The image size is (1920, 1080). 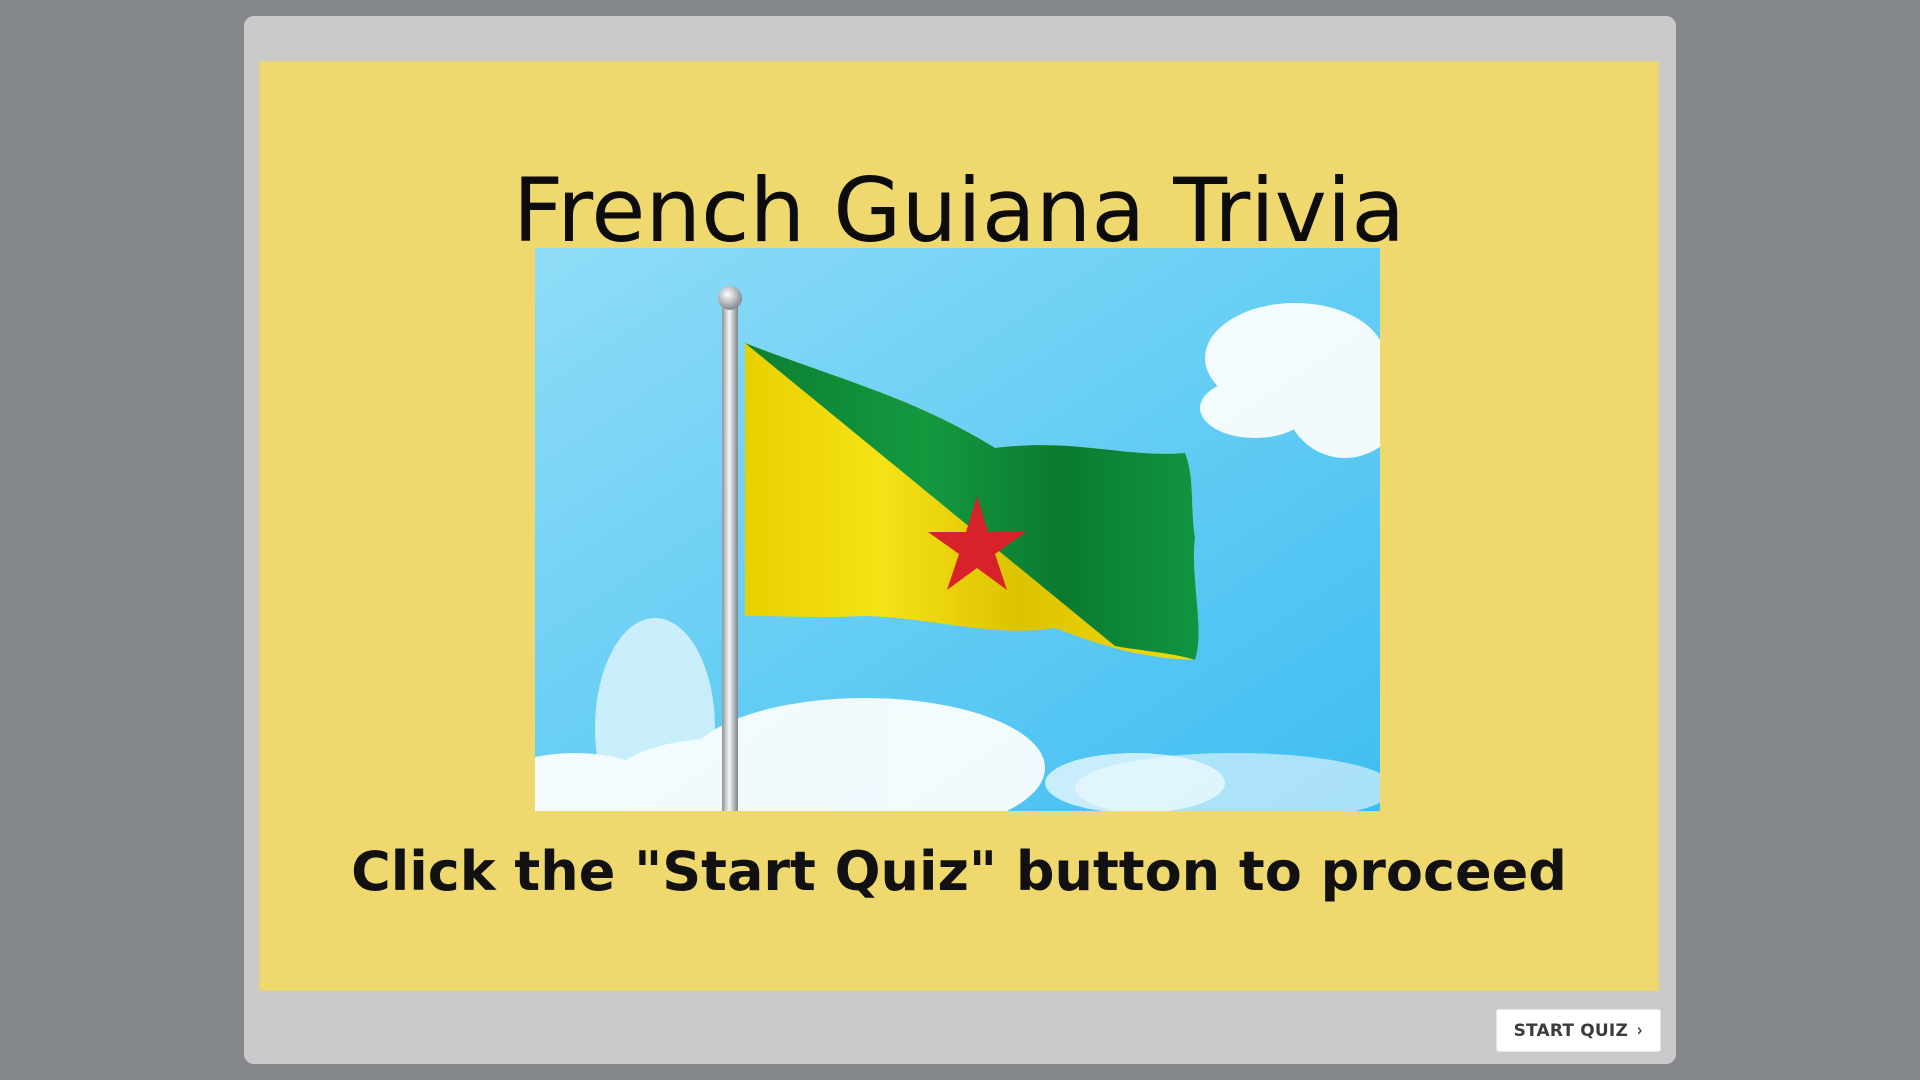 I want to click on start-quiz-label: START QUIZ, so click(x=1570, y=1030).